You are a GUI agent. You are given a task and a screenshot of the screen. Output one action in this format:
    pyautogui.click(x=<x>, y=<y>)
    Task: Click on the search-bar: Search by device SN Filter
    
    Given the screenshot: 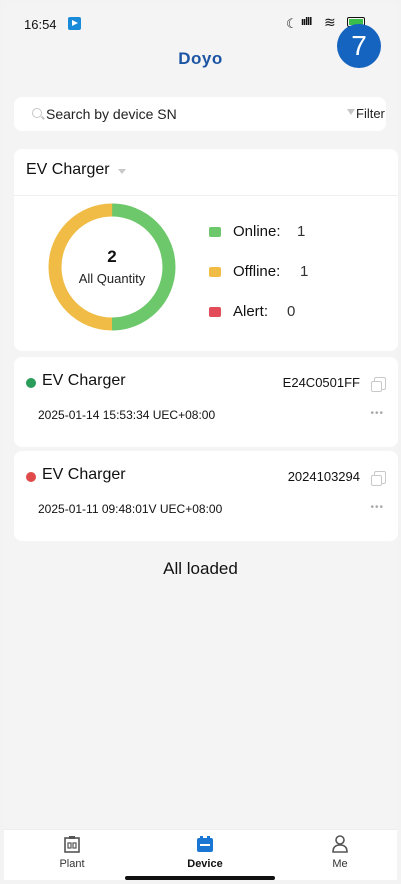 What is the action you would take?
    pyautogui.click(x=200, y=114)
    